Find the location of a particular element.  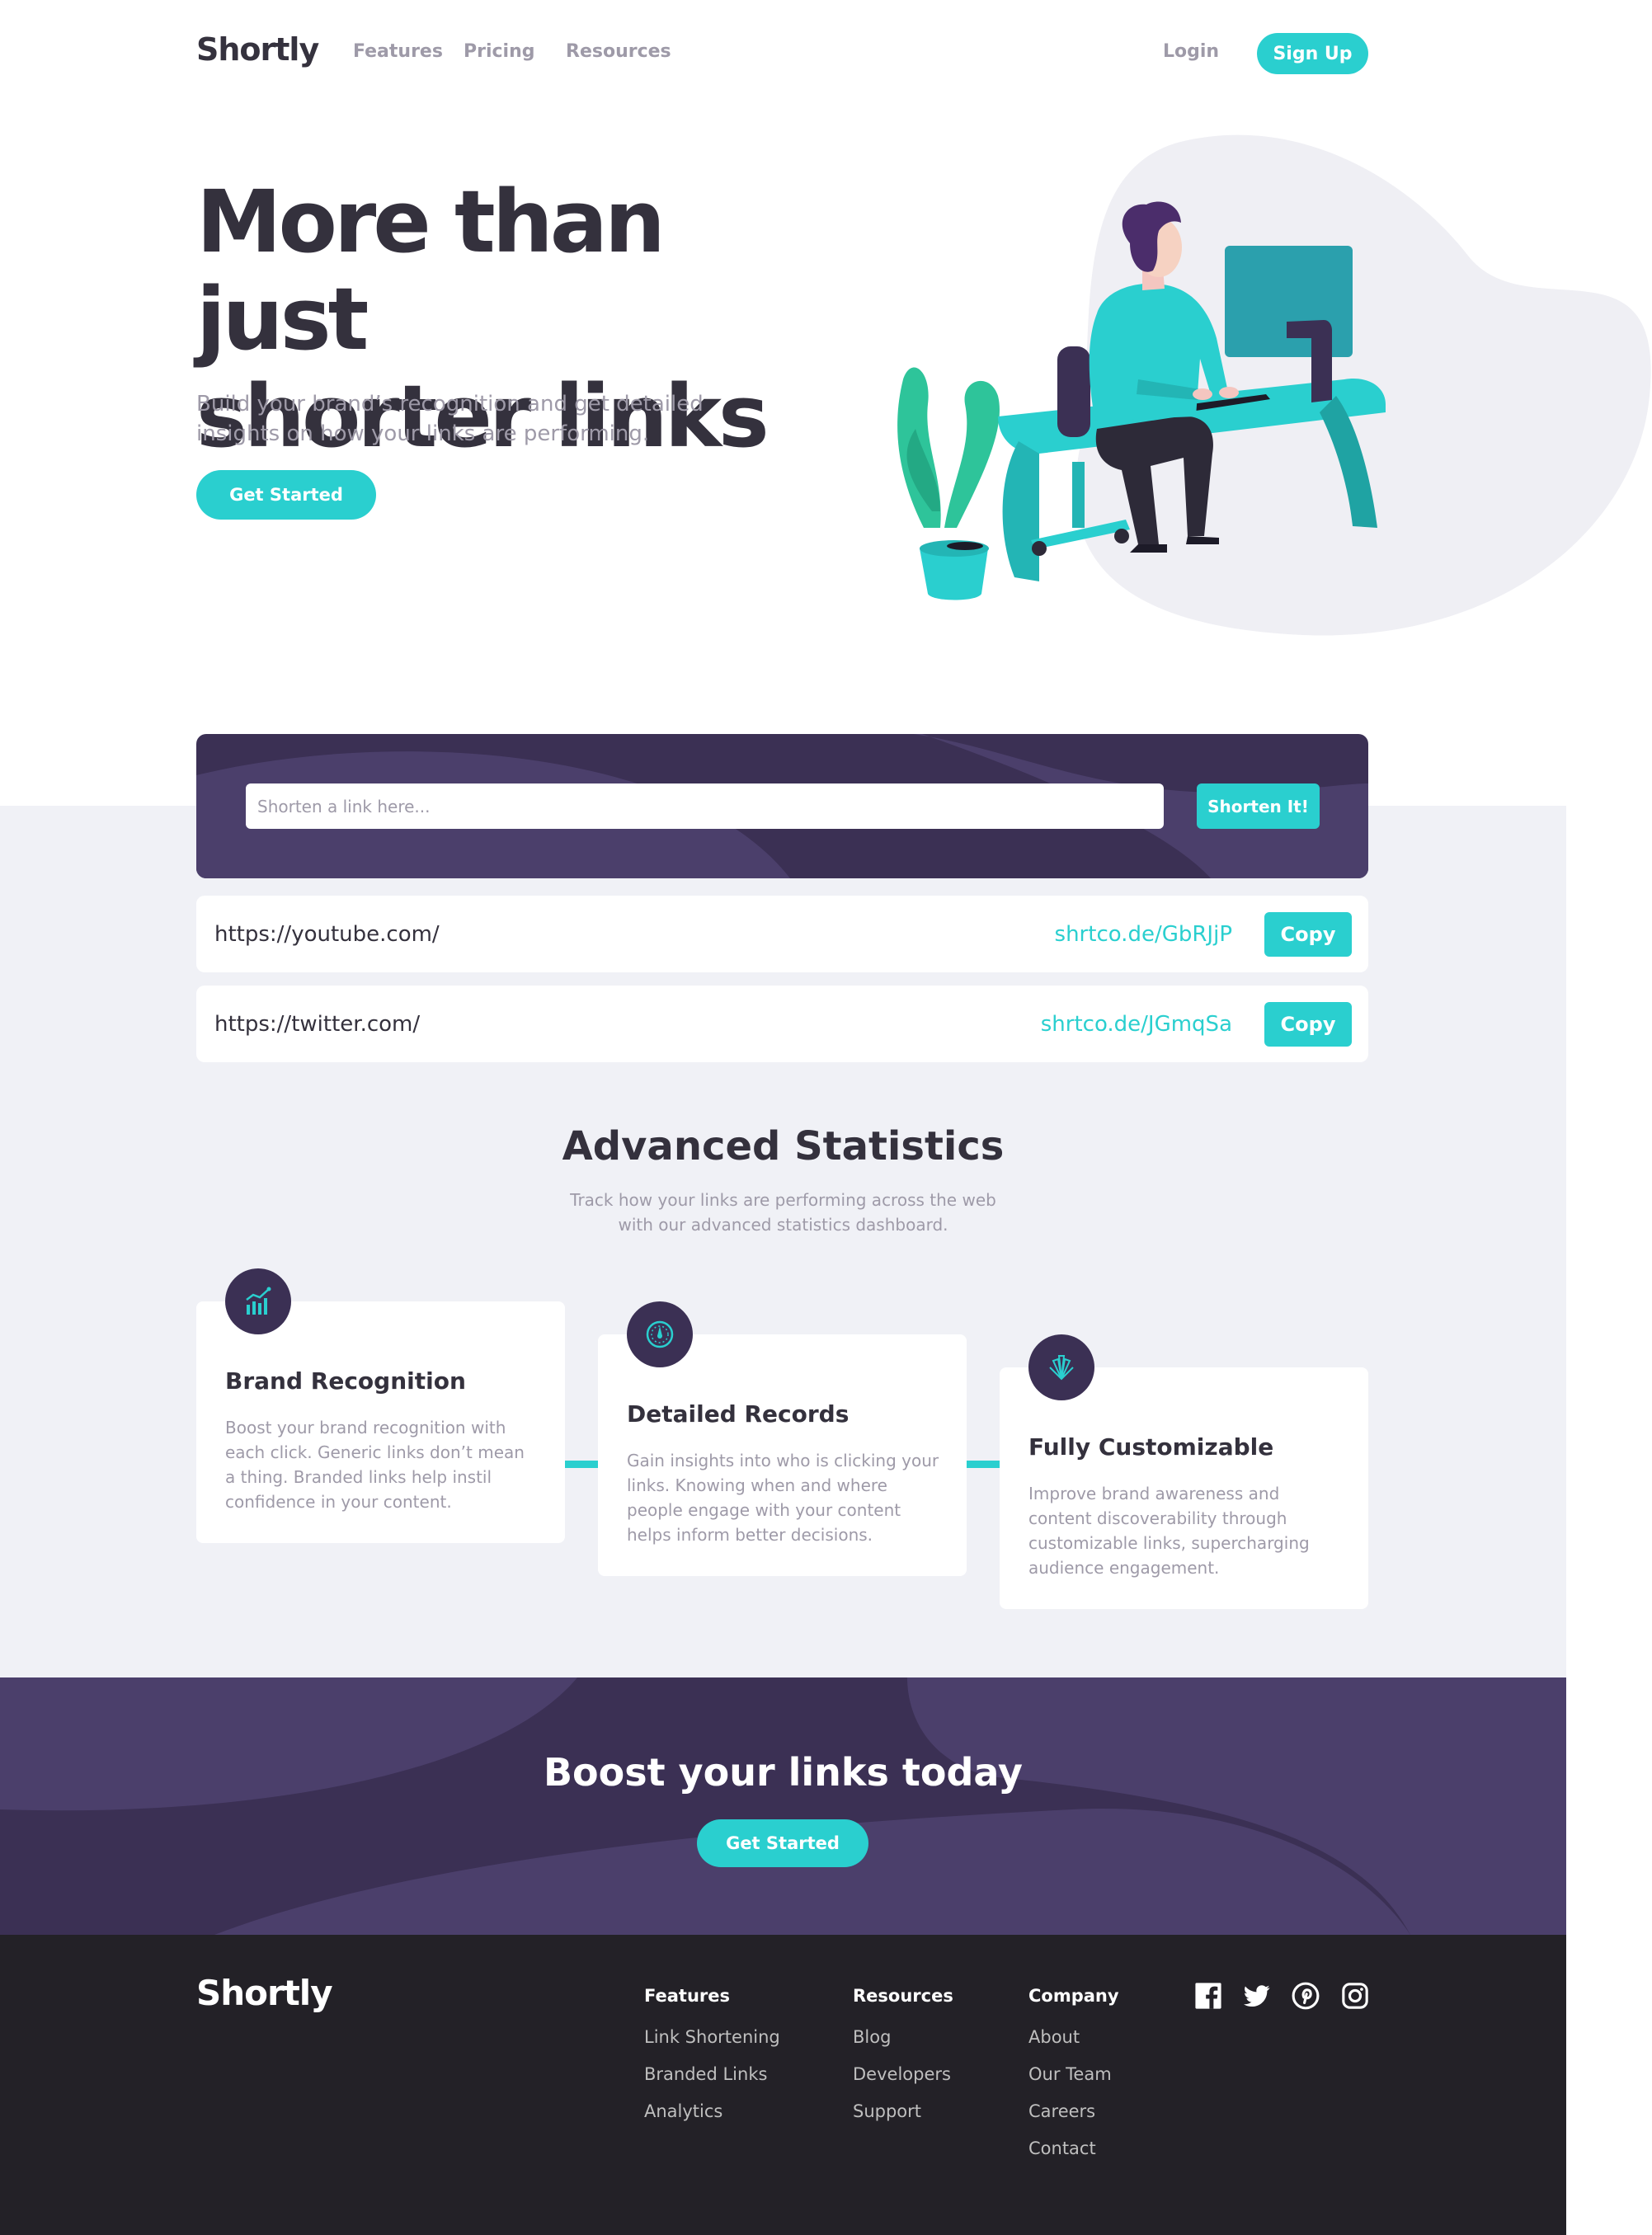

footer-link: Link Shortening is located at coordinates (712, 2037).